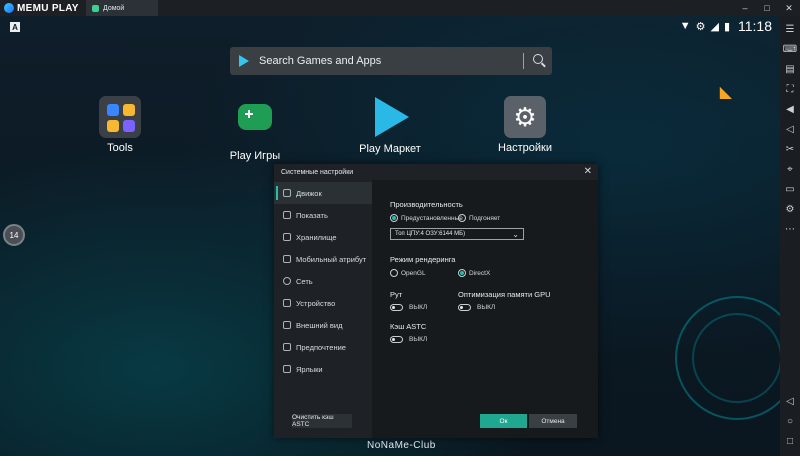  What do you see at coordinates (790, 169) in the screenshot?
I see `location-icon: ⌖` at bounding box center [790, 169].